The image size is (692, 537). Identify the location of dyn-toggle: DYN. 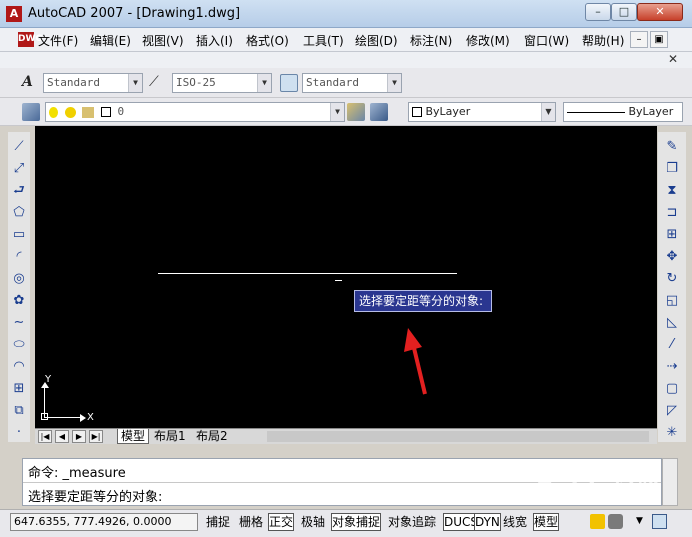
(487, 522).